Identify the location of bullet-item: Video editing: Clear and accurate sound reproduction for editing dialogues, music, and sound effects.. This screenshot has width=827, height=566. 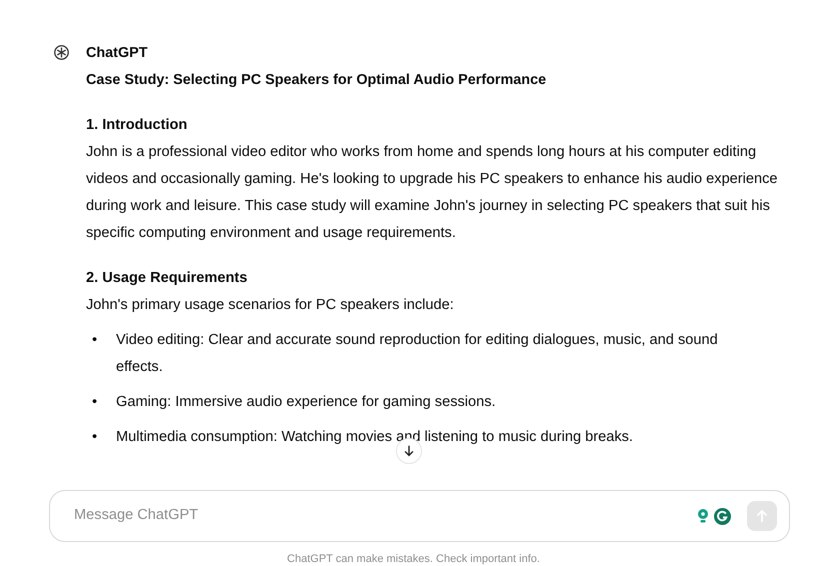
(417, 354).